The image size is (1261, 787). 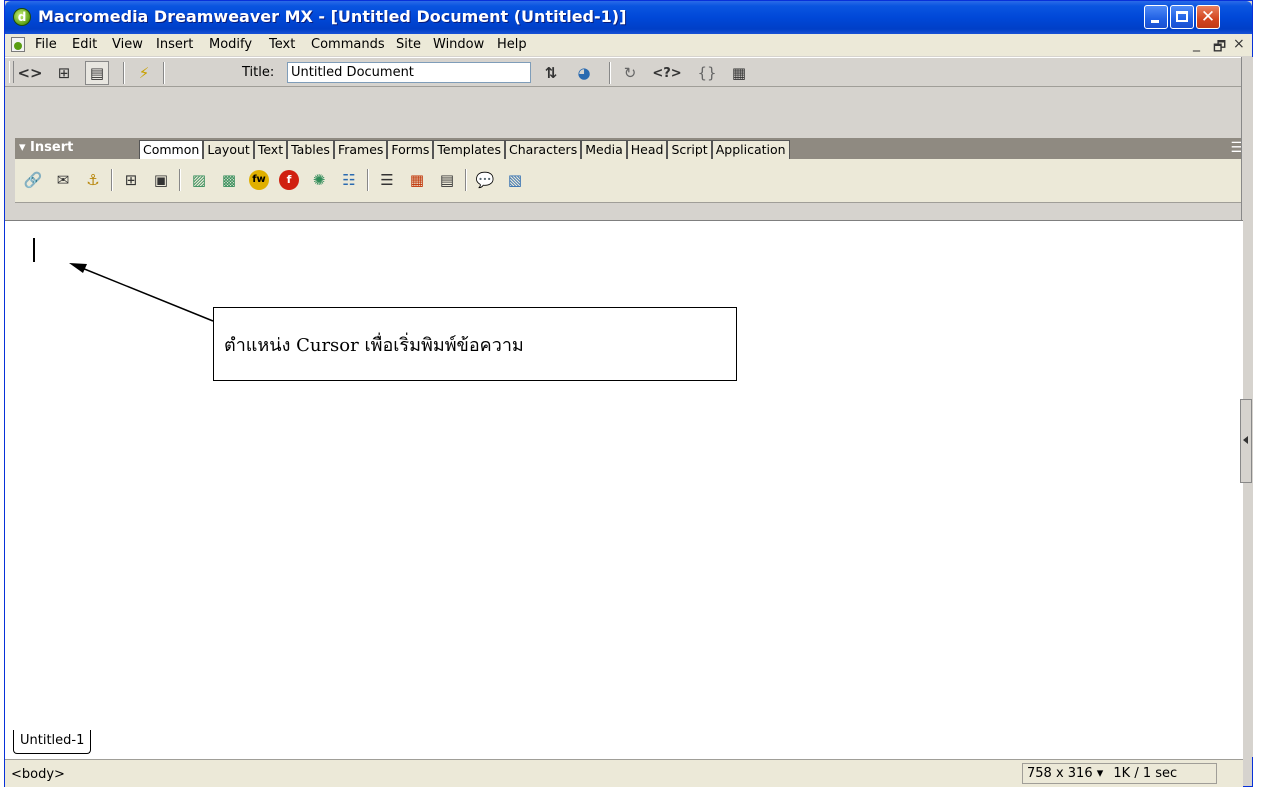 What do you see at coordinates (11, 72) in the screenshot?
I see `toolbar-grip` at bounding box center [11, 72].